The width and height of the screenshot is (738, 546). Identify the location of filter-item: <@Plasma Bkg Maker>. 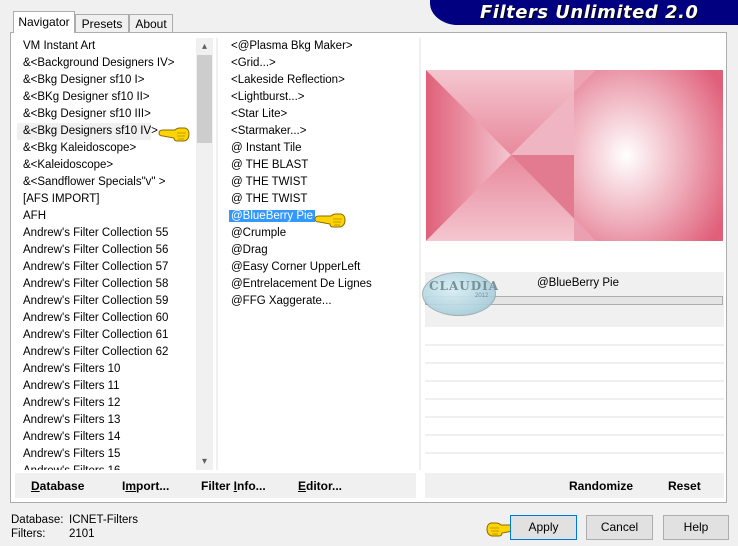
(321, 46).